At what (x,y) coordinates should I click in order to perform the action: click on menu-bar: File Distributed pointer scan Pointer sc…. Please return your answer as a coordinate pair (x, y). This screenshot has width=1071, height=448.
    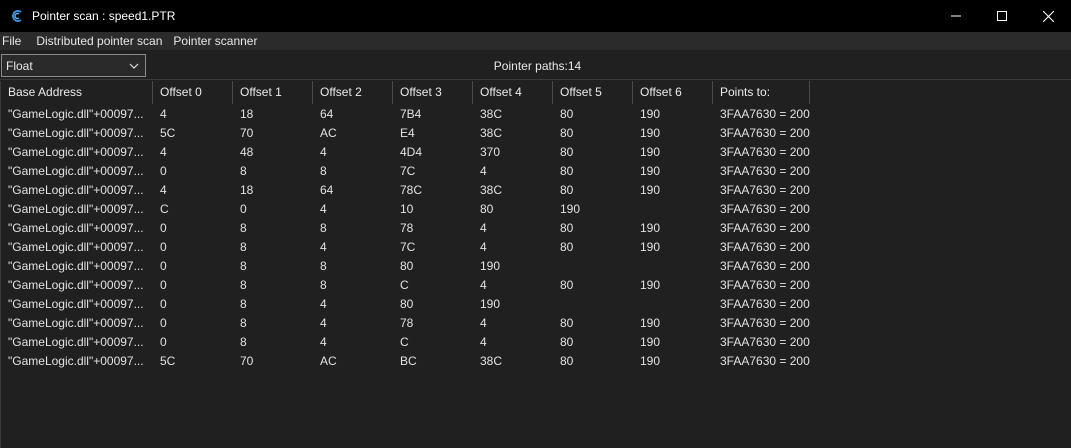
    Looking at the image, I should click on (535, 41).